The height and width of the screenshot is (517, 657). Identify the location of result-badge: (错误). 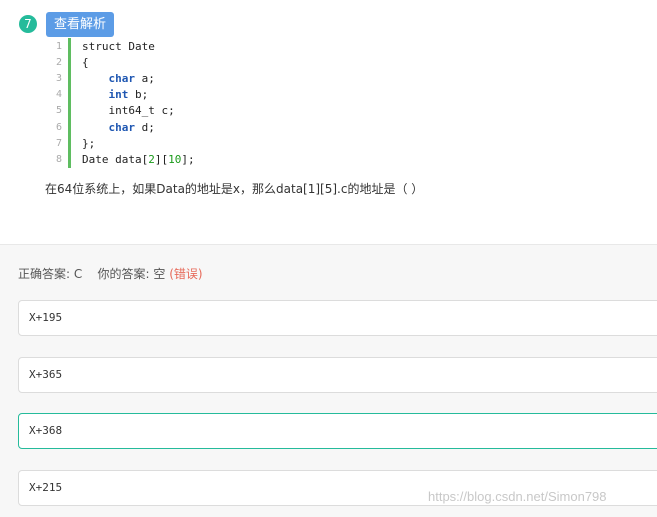
(186, 274).